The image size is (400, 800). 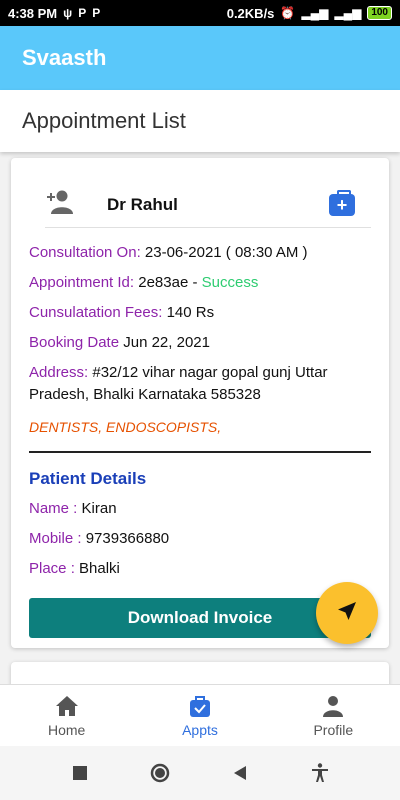 I want to click on appointment-id-value: 2e83ae -, so click(x=168, y=282).